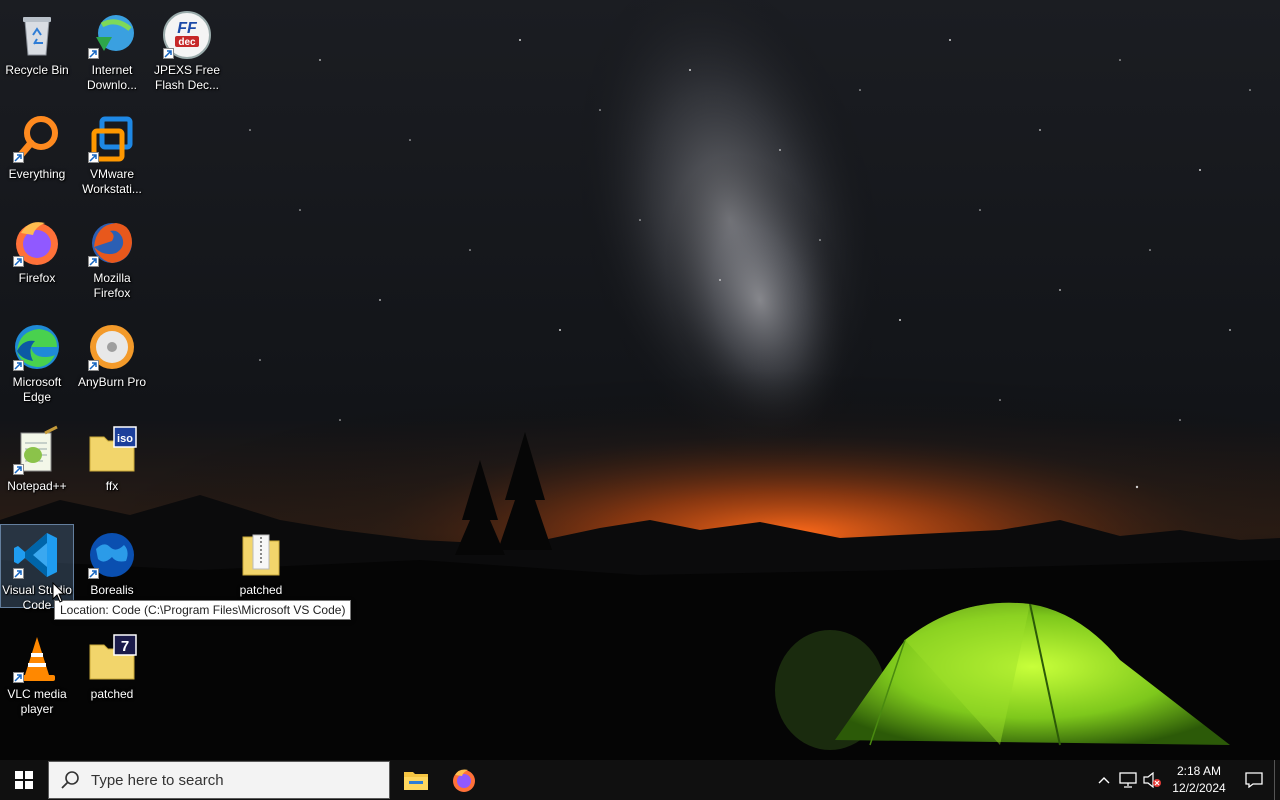 The height and width of the screenshot is (800, 1280). What do you see at coordinates (112, 285) in the screenshot?
I see `desktop-icon-label: Mozilla Firefox` at bounding box center [112, 285].